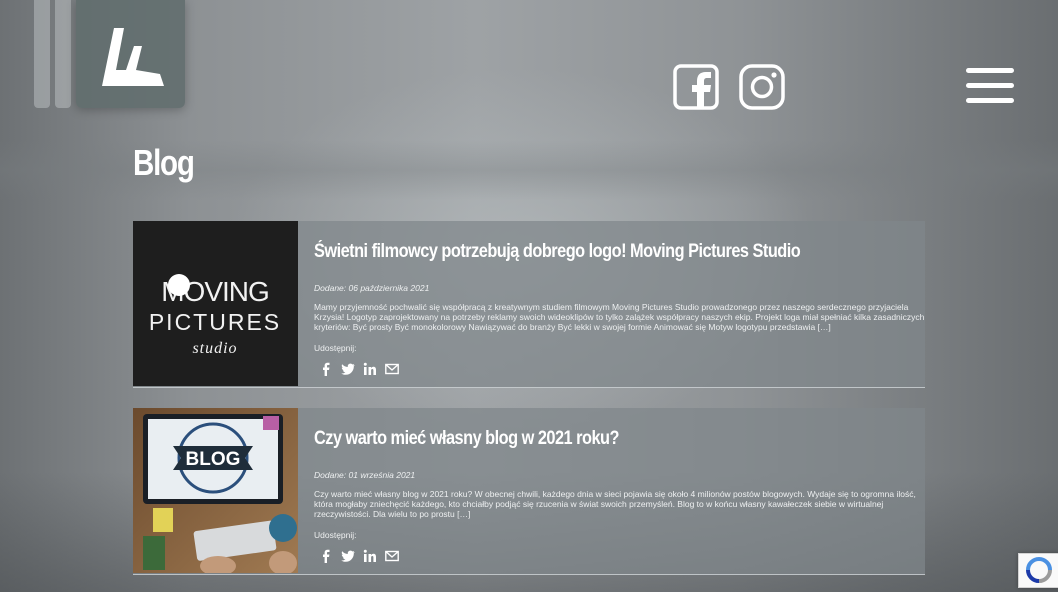 Image resolution: width=1058 pixels, height=592 pixels. What do you see at coordinates (466, 439) in the screenshot?
I see `post-title: Czy warto mieć własny blog w 2021 roku?` at bounding box center [466, 439].